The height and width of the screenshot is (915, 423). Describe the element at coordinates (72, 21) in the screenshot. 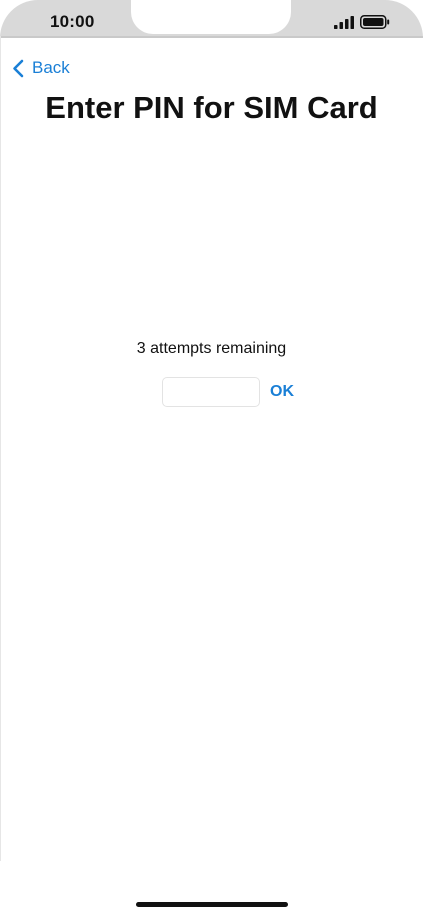

I see `status-time: 10:00` at that location.